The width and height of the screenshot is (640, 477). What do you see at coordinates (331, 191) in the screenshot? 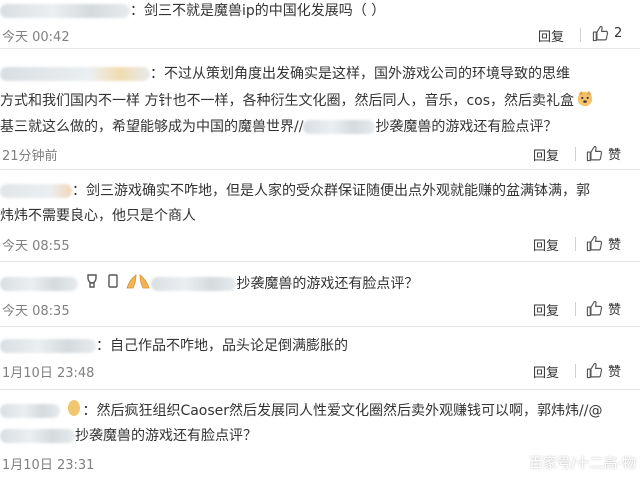
I see `comment-text: ：剑三游戏确实不咋地，但是人家的受众群保证随便出点外观就能赚的盆满钵满，郭` at bounding box center [331, 191].